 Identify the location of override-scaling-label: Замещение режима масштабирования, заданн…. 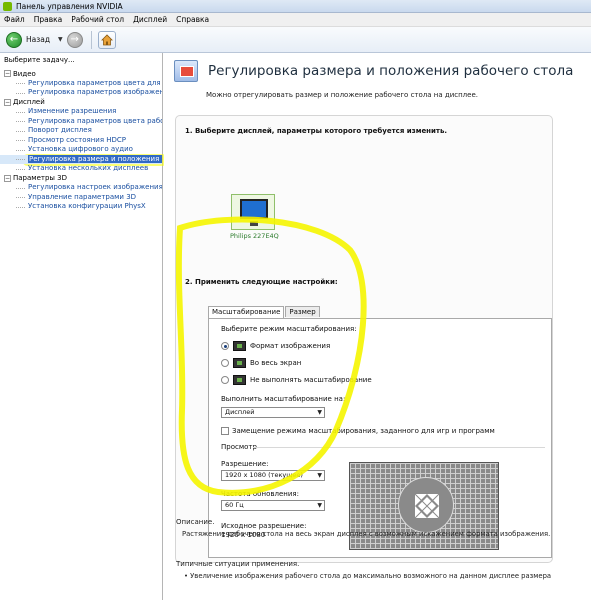
(363, 431).